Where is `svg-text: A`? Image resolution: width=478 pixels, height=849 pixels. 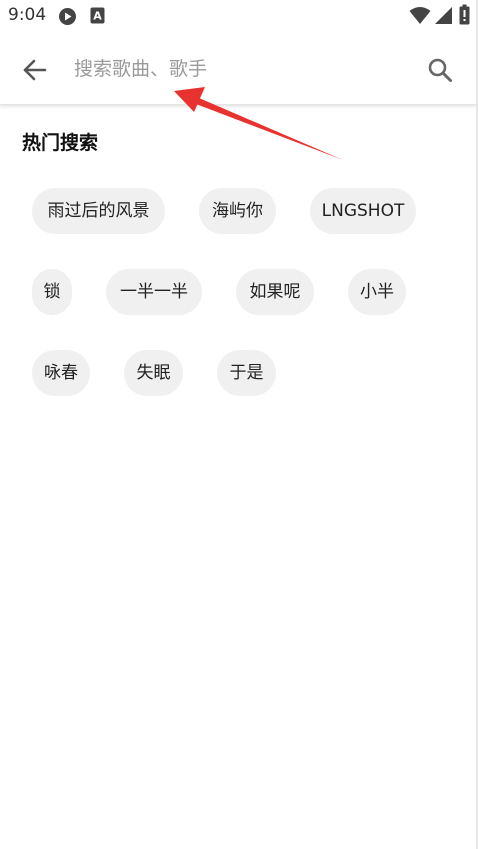 svg-text: A is located at coordinates (97, 16).